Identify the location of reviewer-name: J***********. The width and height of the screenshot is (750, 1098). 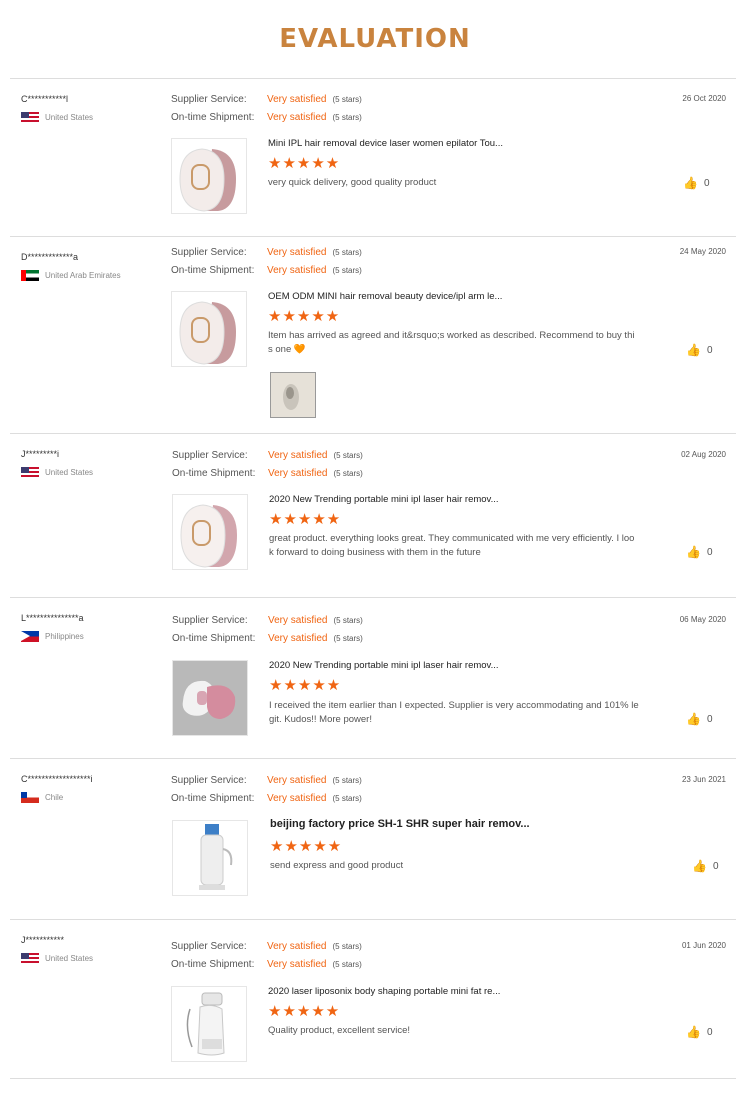
(43, 940).